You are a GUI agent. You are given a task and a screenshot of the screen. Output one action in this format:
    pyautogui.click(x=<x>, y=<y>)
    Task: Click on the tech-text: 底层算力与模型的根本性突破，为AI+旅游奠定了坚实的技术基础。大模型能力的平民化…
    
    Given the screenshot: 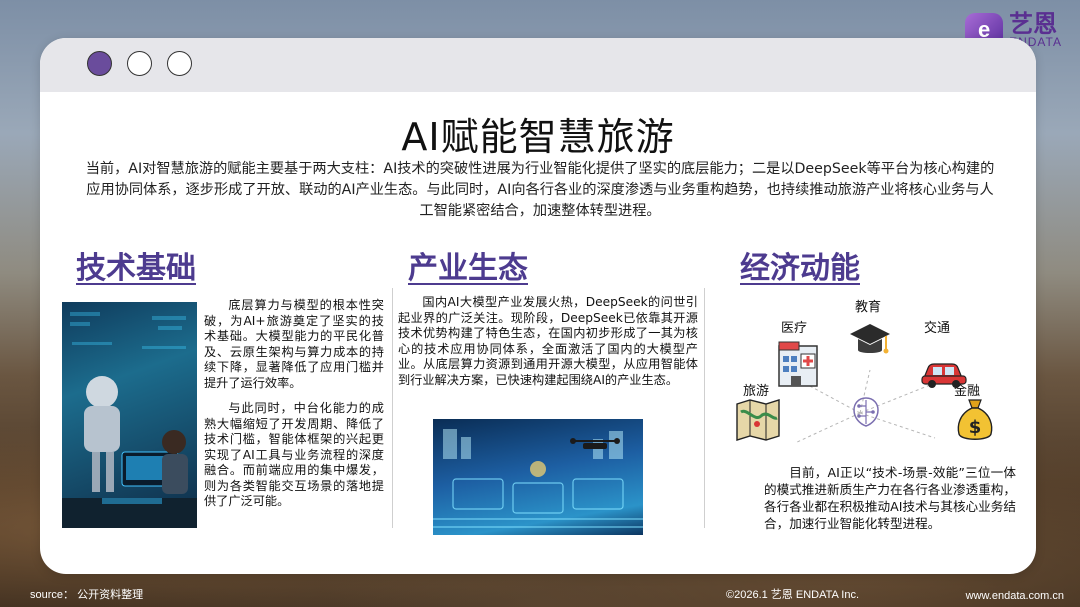 What is the action you would take?
    pyautogui.click(x=294, y=409)
    